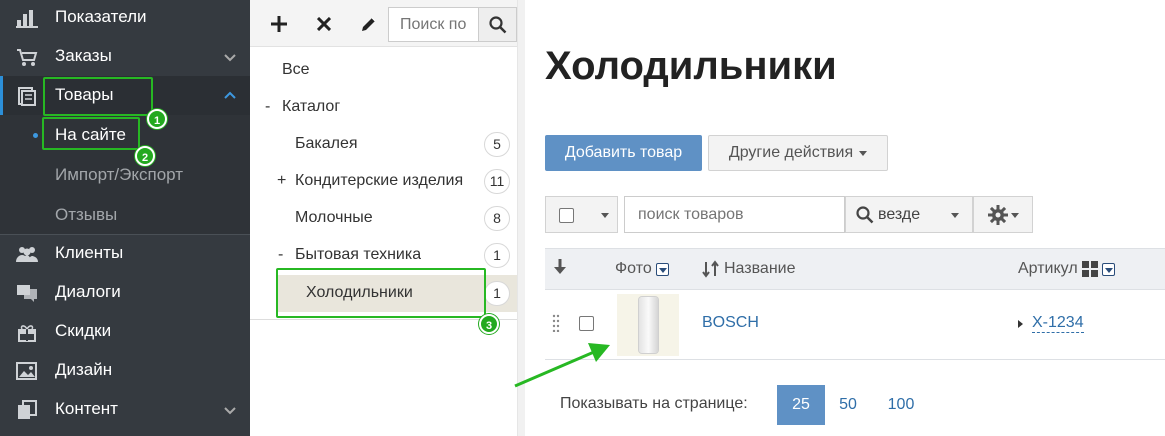  I want to click on sidebar-subitem-import-export: Импорт/Экспорт, so click(125, 175).